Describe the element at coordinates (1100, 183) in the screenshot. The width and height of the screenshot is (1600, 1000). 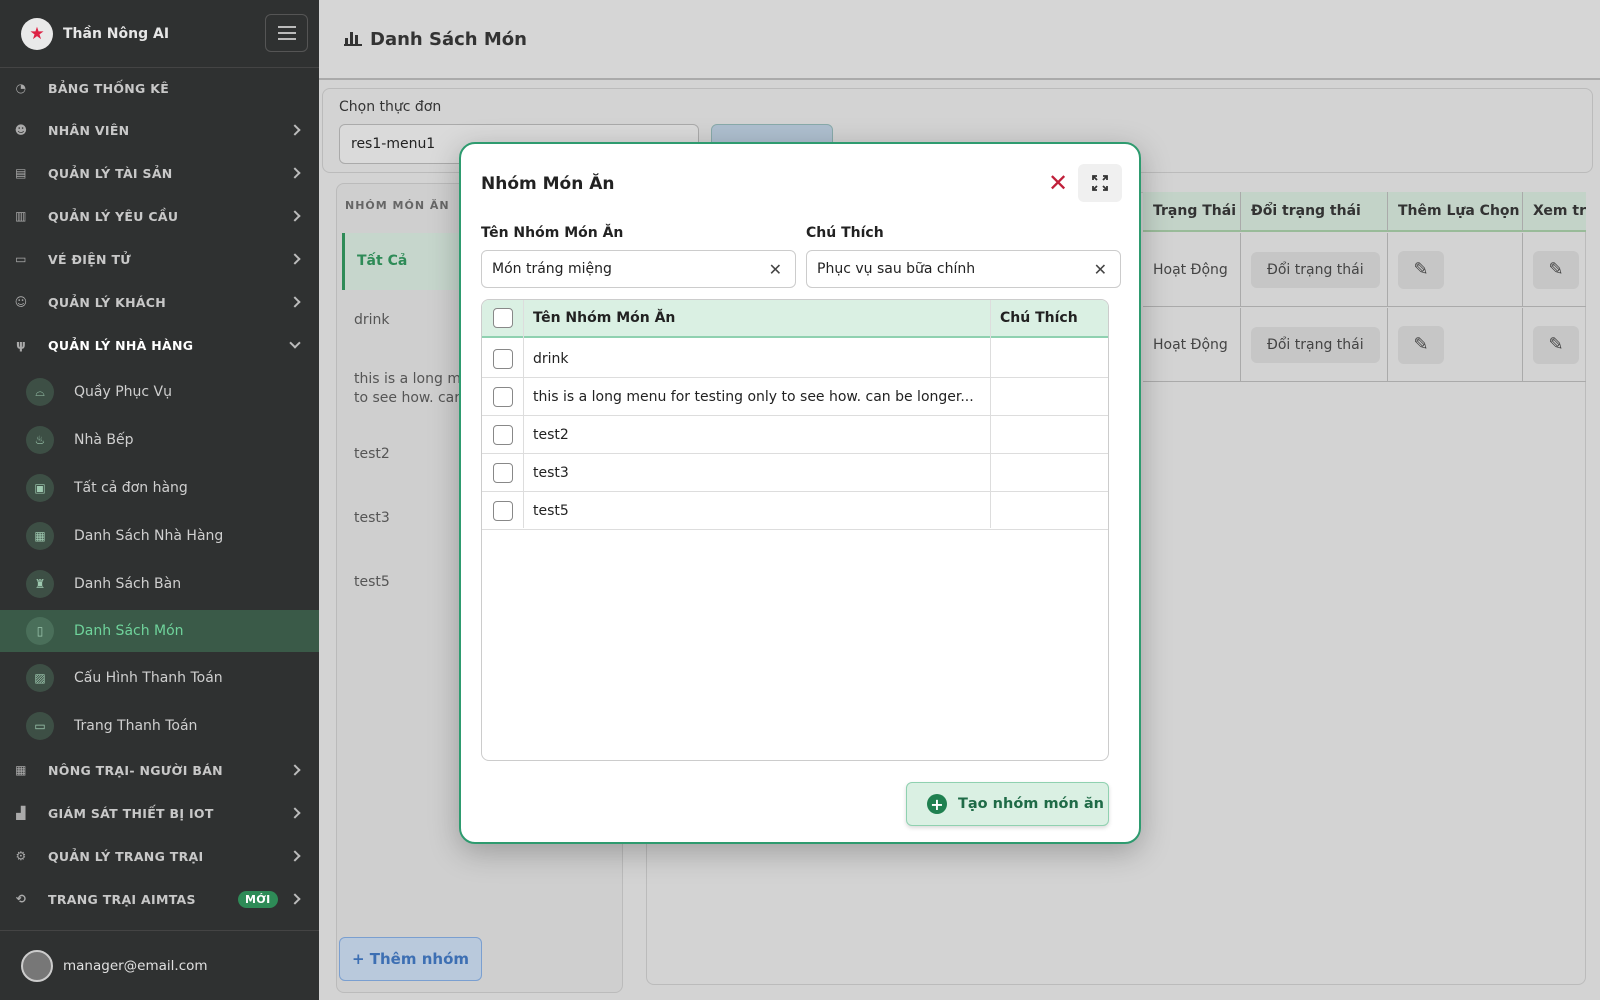
I see `maximize-icon` at that location.